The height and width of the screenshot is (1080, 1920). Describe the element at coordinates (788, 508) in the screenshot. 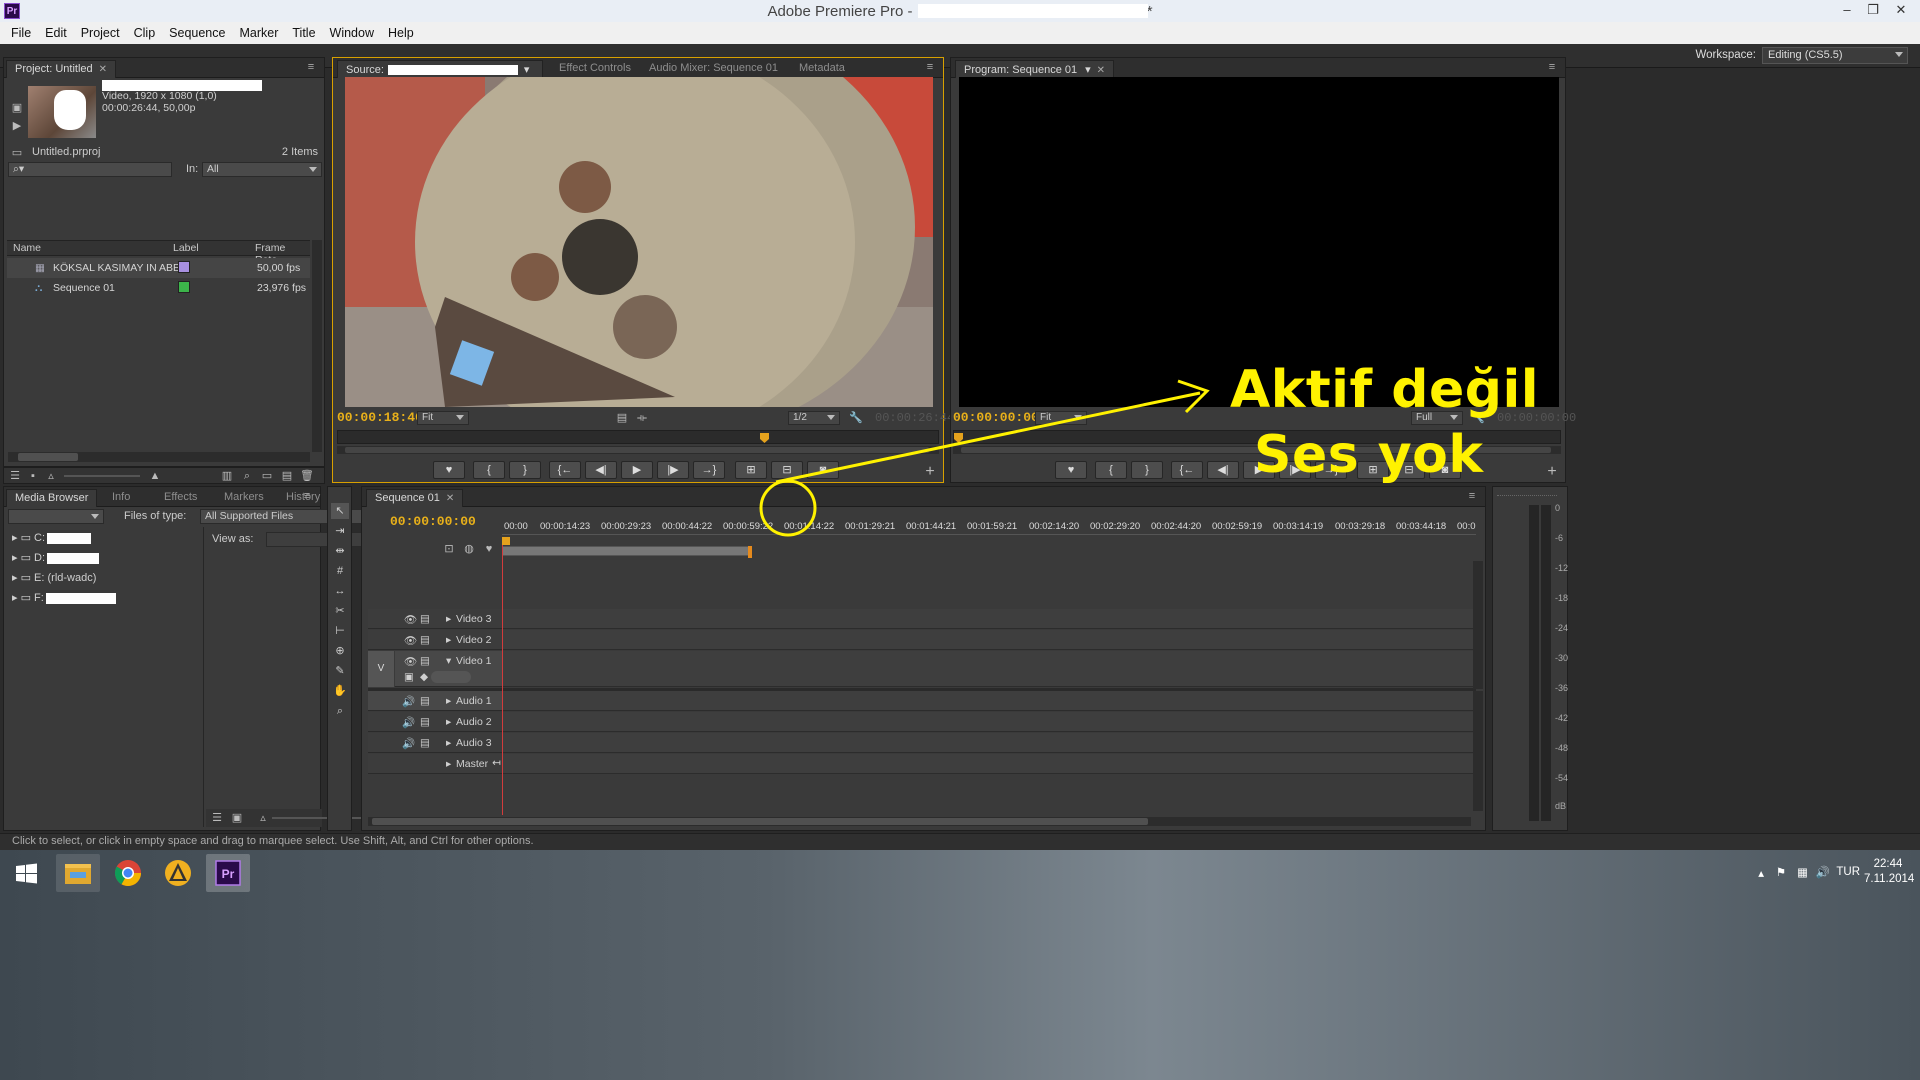

I see `annotation-circle` at that location.